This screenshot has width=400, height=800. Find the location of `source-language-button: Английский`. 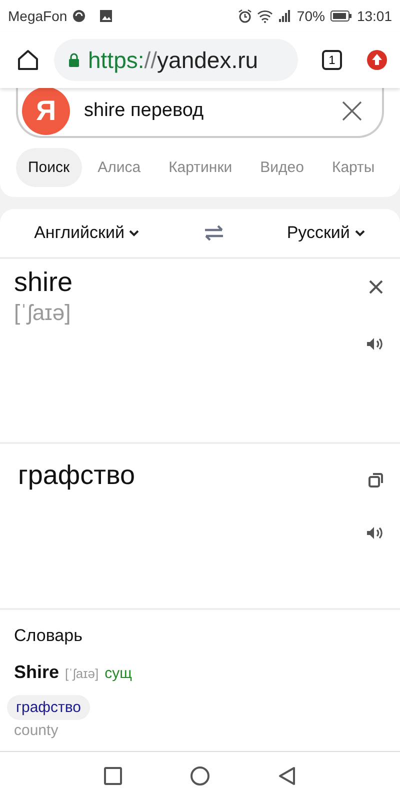

source-language-button: Английский is located at coordinates (87, 233).